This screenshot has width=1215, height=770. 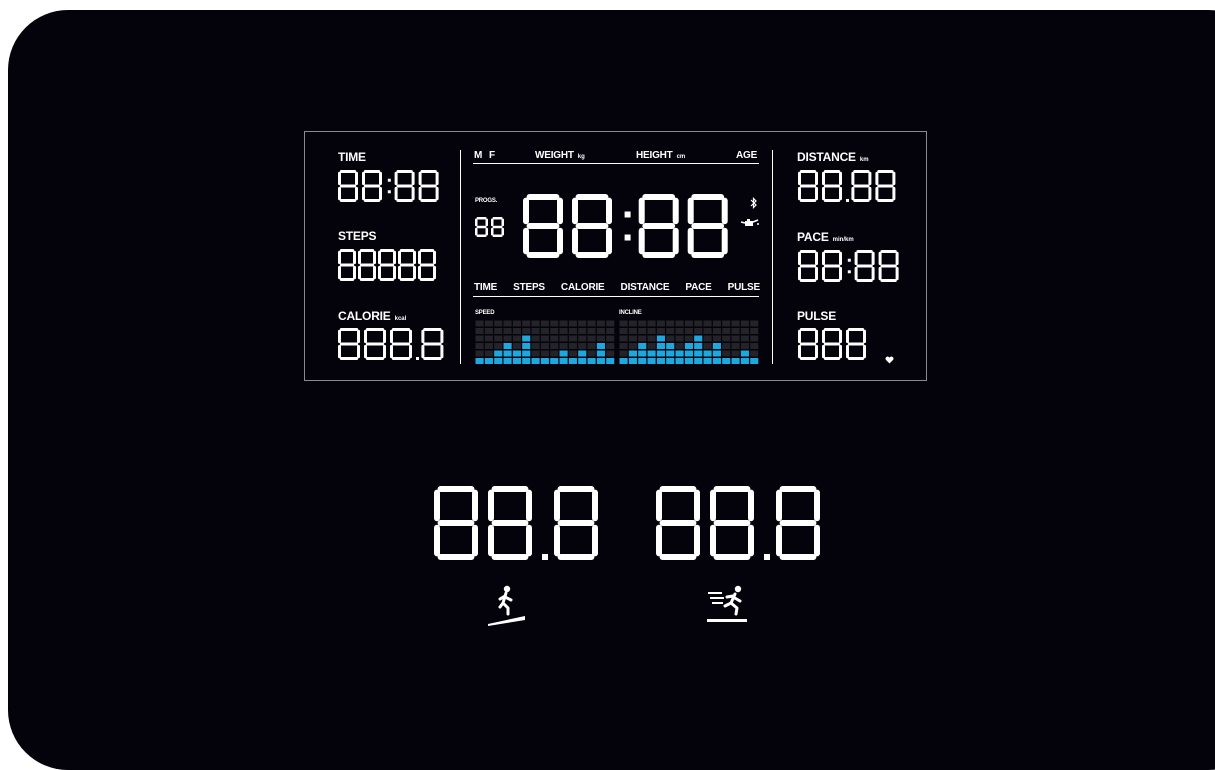 I want to click on main-time-display, so click(x=625, y=226).